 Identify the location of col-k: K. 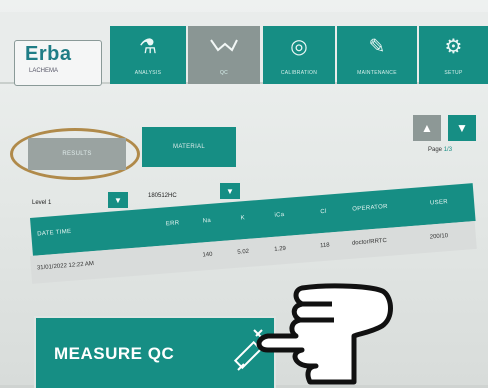
(243, 218).